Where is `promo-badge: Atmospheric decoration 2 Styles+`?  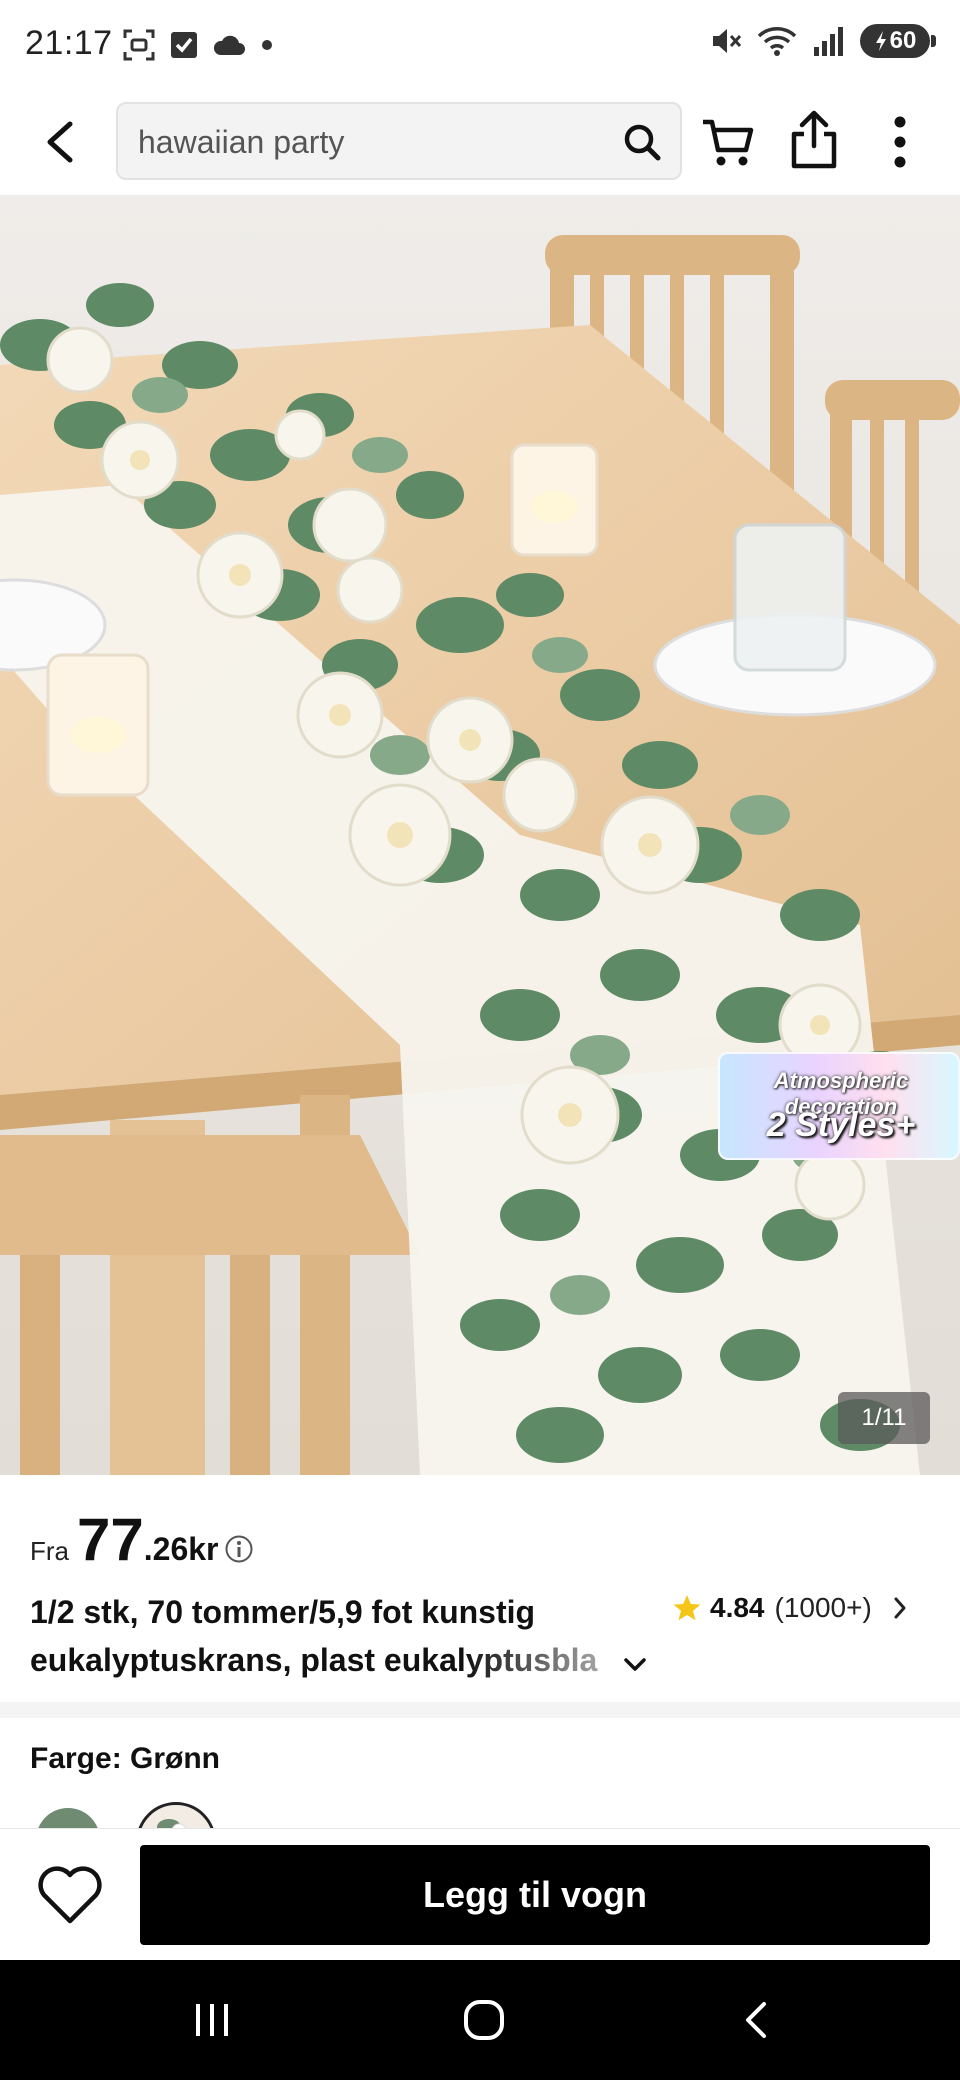
promo-badge: Atmospheric decoration 2 Styles+ is located at coordinates (839, 1106).